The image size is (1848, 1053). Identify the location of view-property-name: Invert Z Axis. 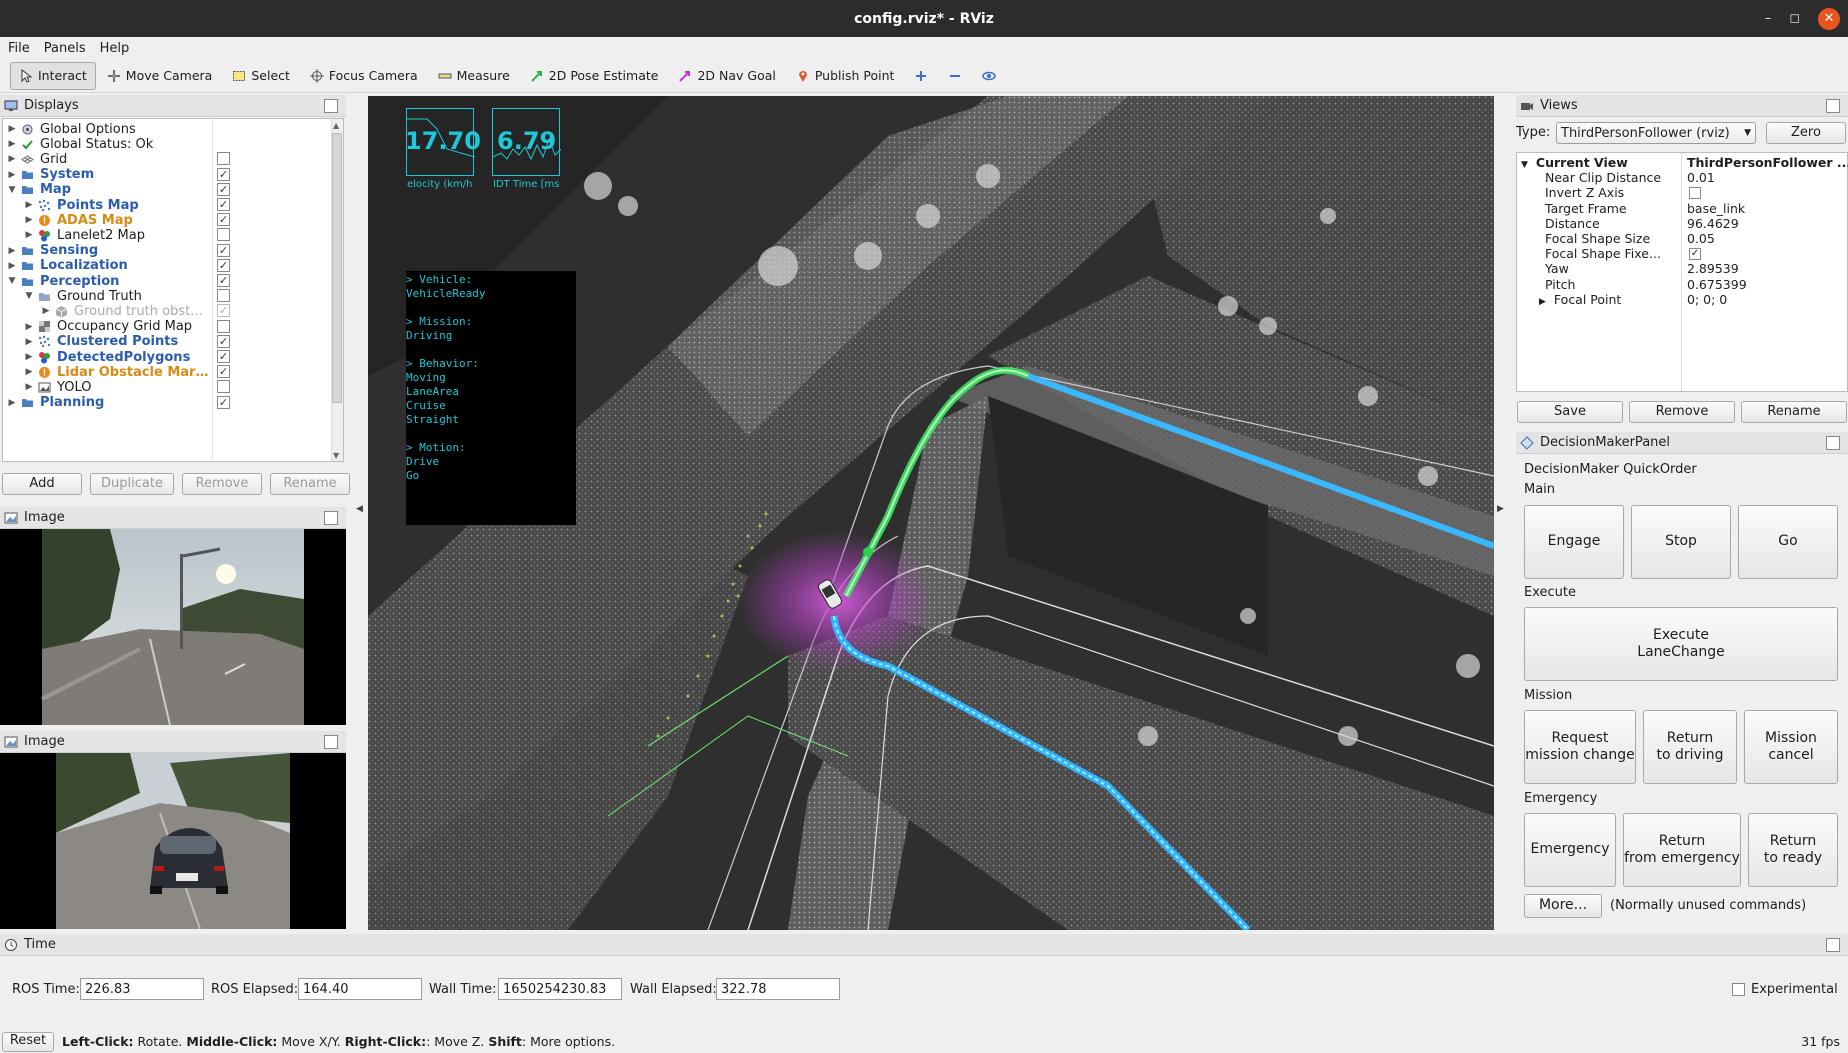
(1584, 192).